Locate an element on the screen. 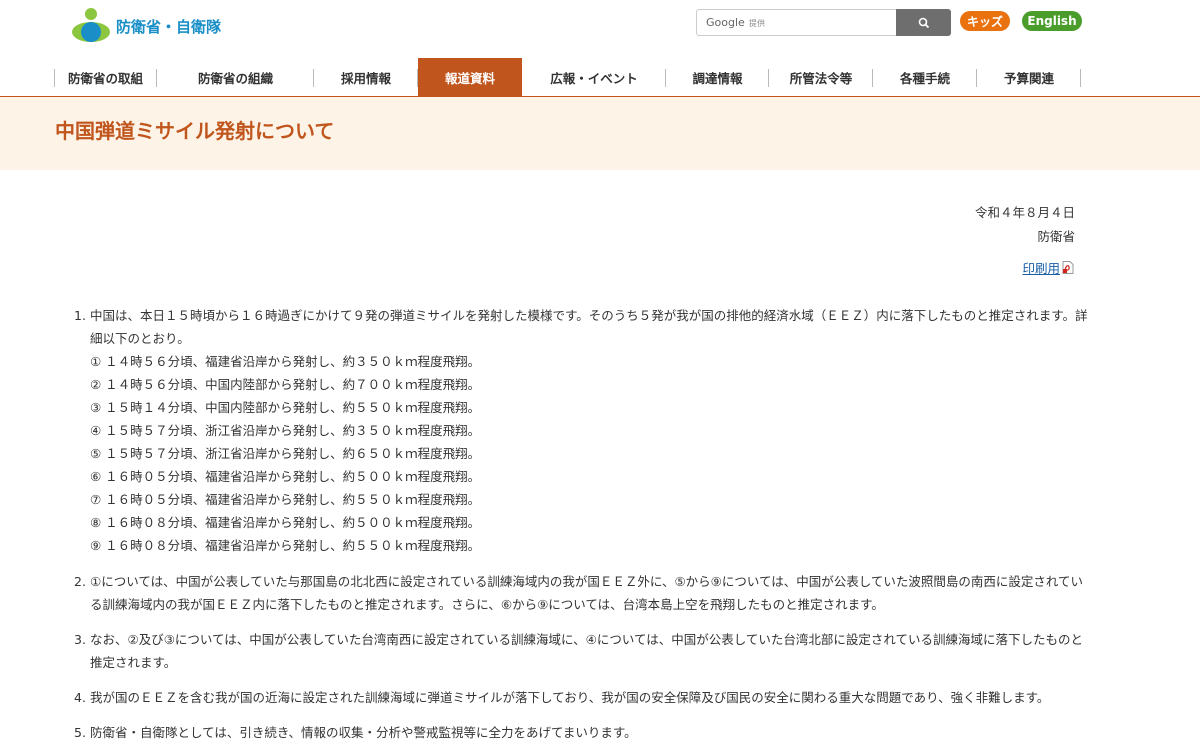 Image resolution: width=1200 pixels, height=749 pixels. print-link: 印刷用 is located at coordinates (1048, 267).